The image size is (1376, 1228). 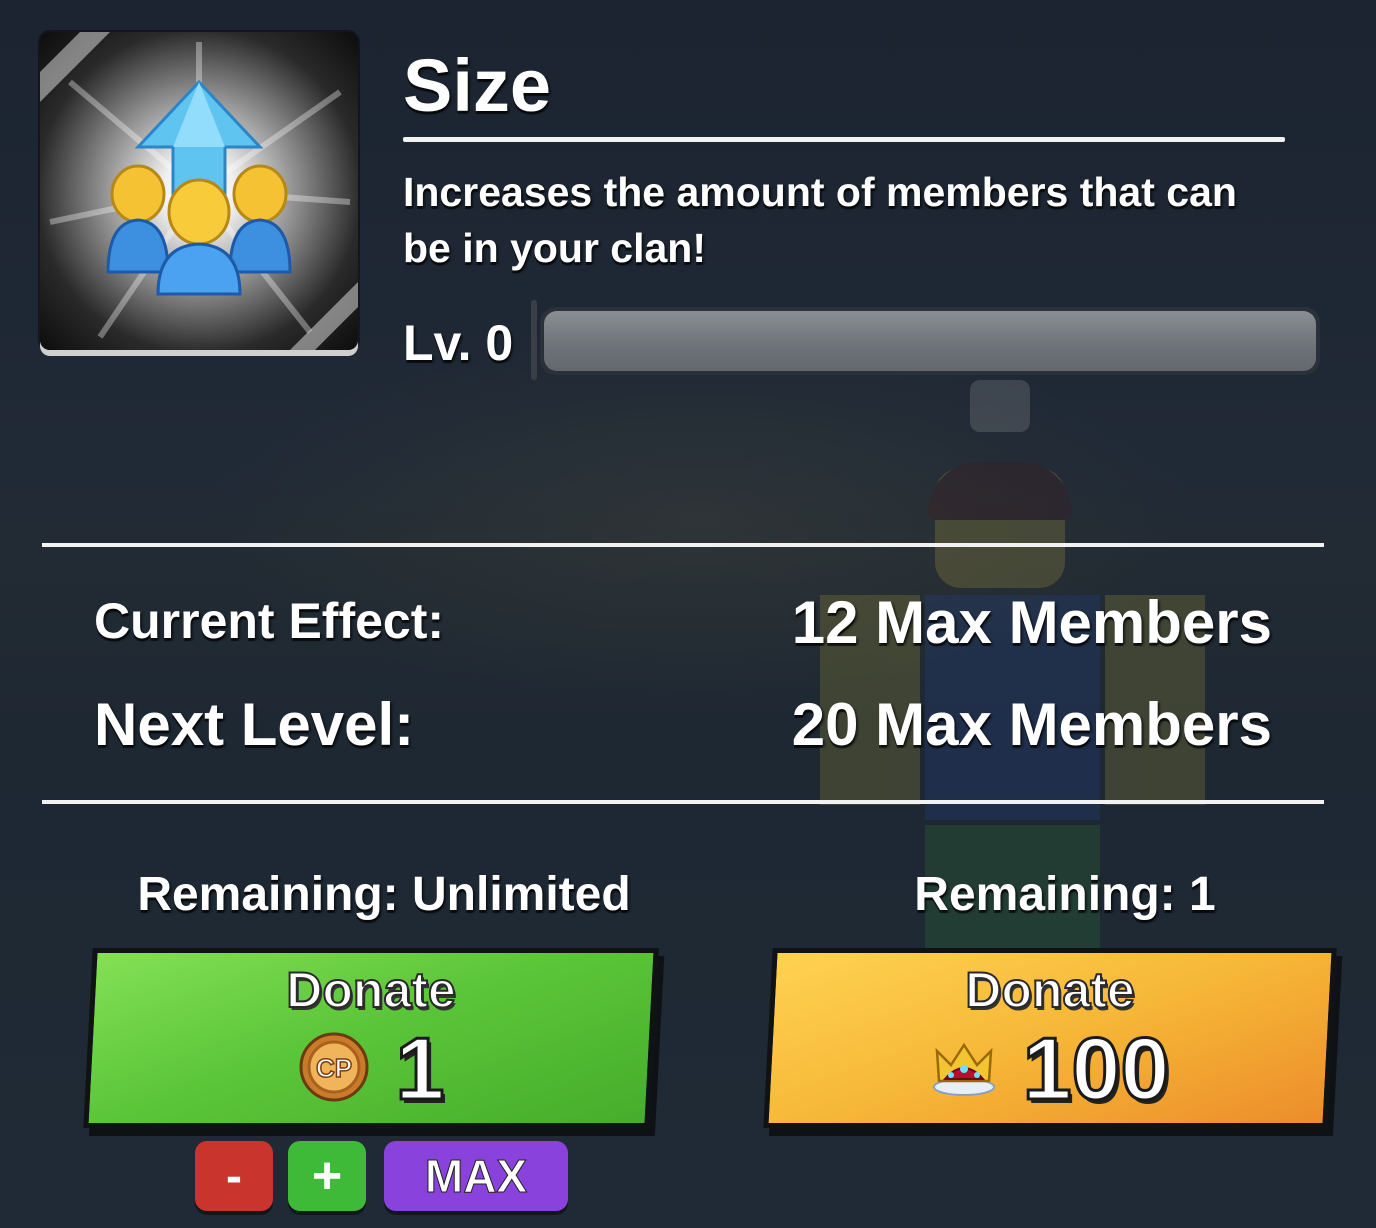 I want to click on crown-icon, so click(x=964, y=1069).